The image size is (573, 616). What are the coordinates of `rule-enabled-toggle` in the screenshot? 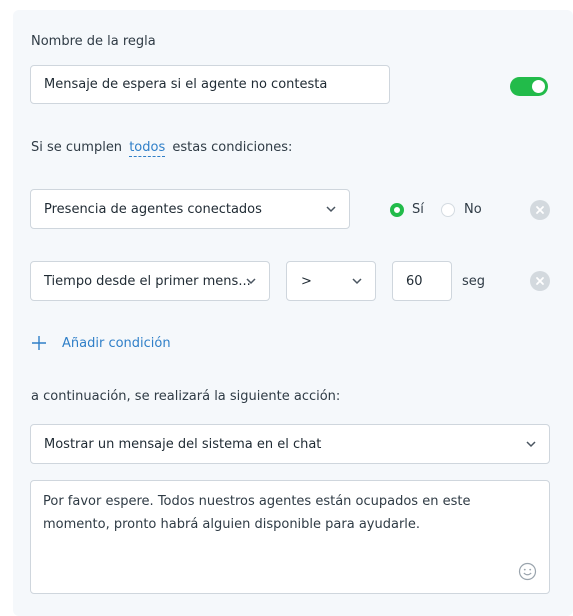 It's located at (529, 86).